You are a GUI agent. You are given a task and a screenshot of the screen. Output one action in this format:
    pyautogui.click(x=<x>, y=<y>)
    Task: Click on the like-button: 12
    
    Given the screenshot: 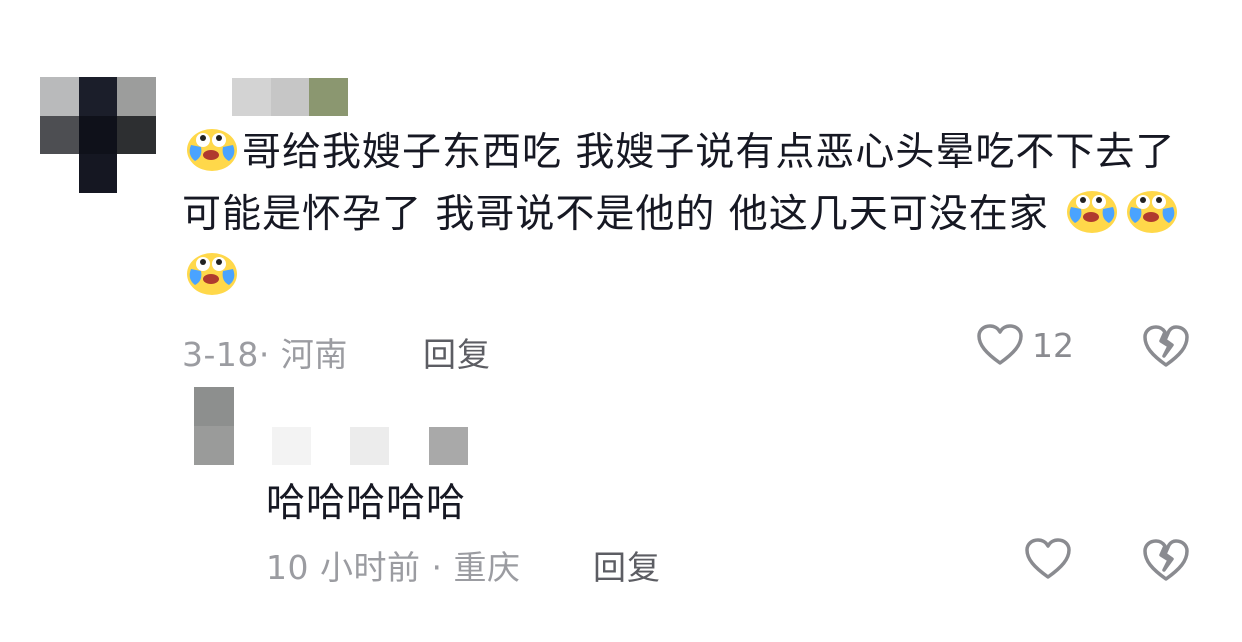 What is the action you would take?
    pyautogui.click(x=1025, y=345)
    